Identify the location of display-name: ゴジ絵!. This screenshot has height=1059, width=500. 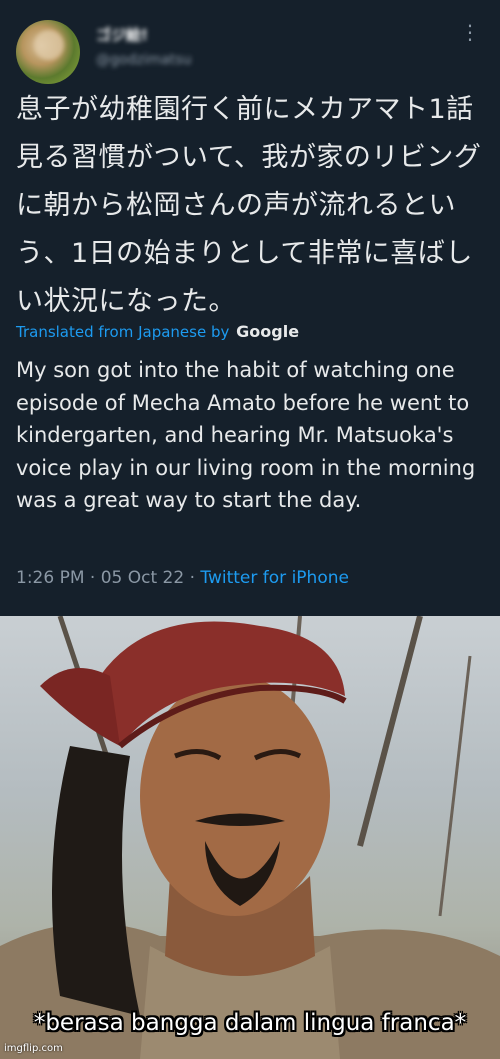
(122, 34).